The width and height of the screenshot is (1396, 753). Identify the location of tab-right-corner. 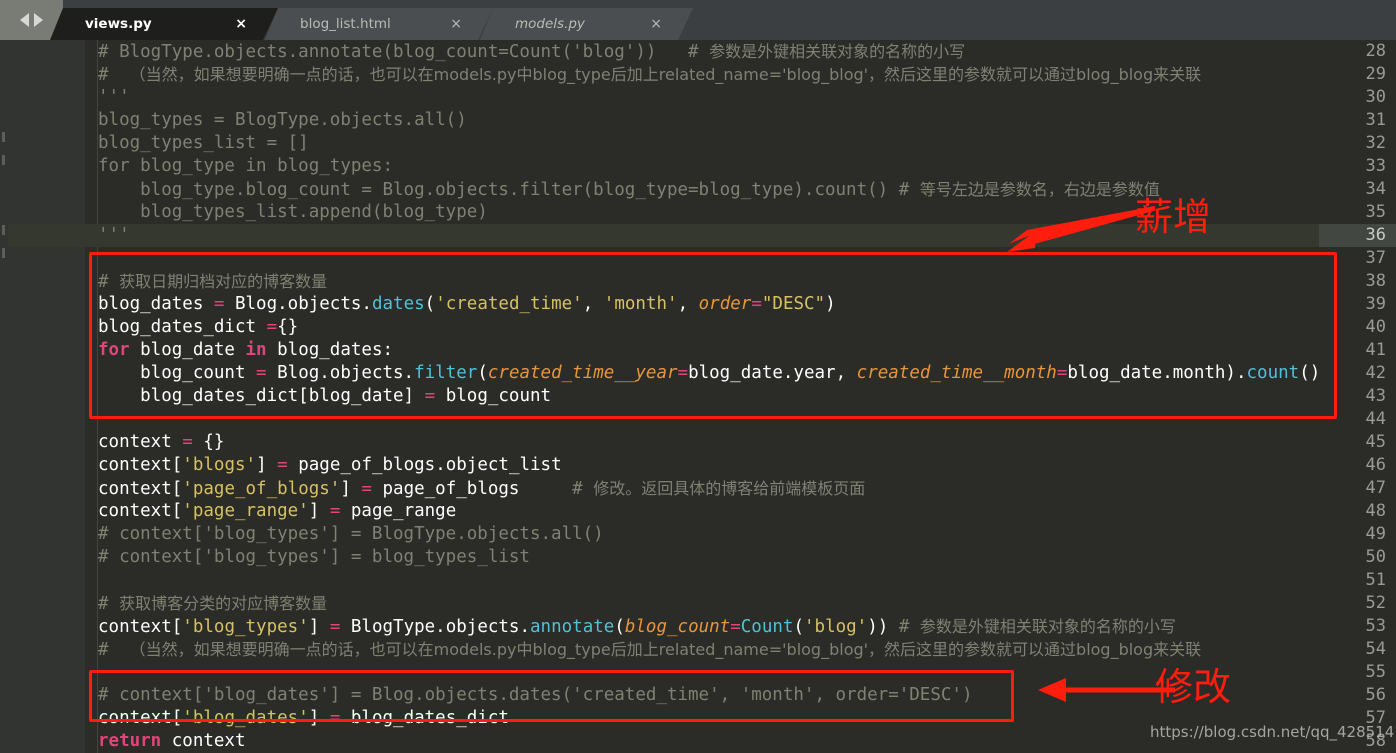
(685, 24).